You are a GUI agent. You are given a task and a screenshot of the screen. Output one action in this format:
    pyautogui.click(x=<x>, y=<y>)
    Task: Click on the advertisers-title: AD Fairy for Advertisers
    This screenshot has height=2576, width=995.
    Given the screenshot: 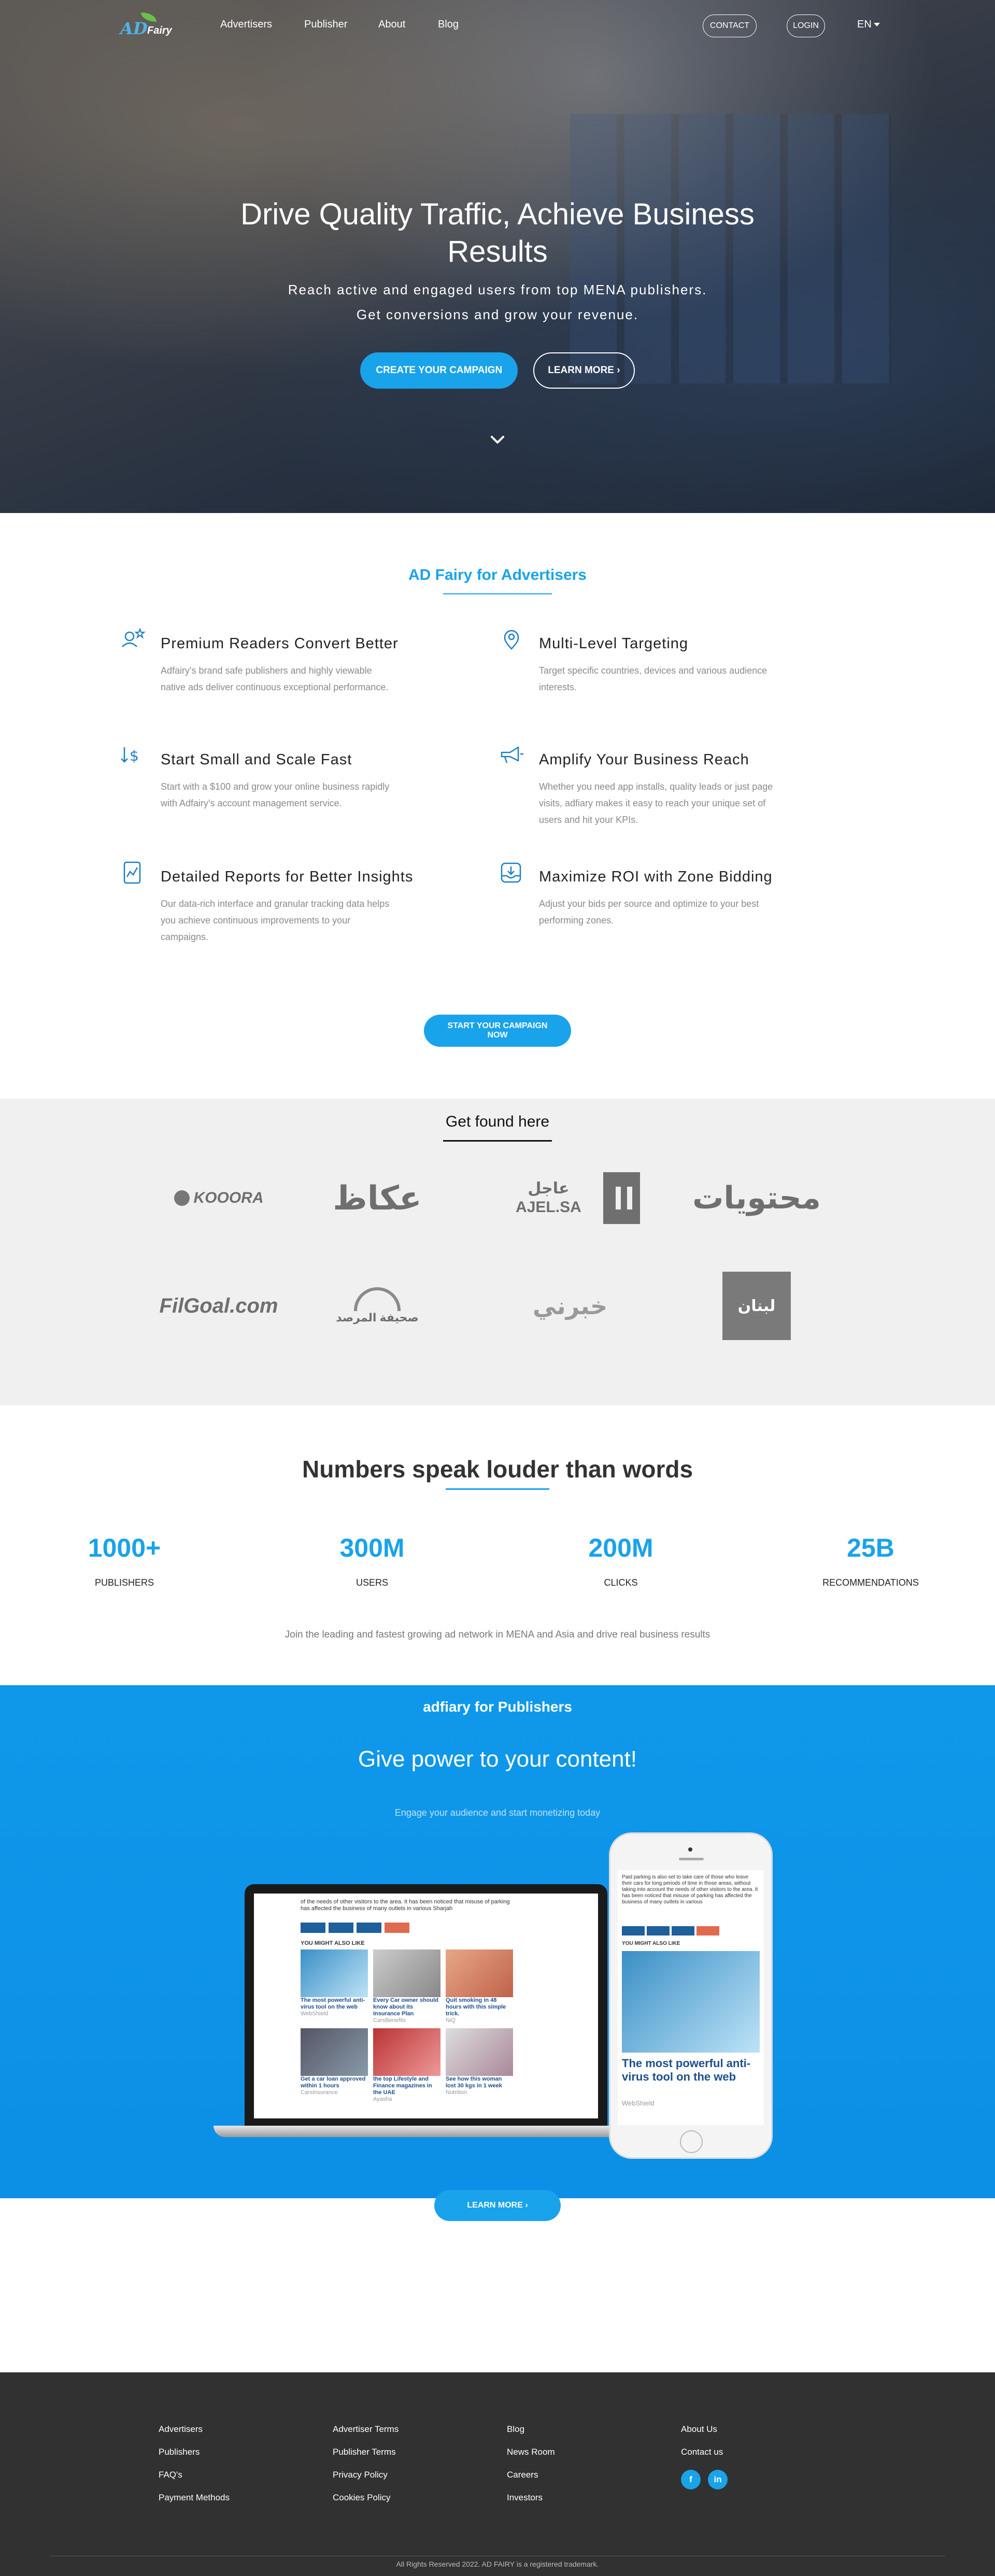 What is the action you would take?
    pyautogui.click(x=497, y=574)
    